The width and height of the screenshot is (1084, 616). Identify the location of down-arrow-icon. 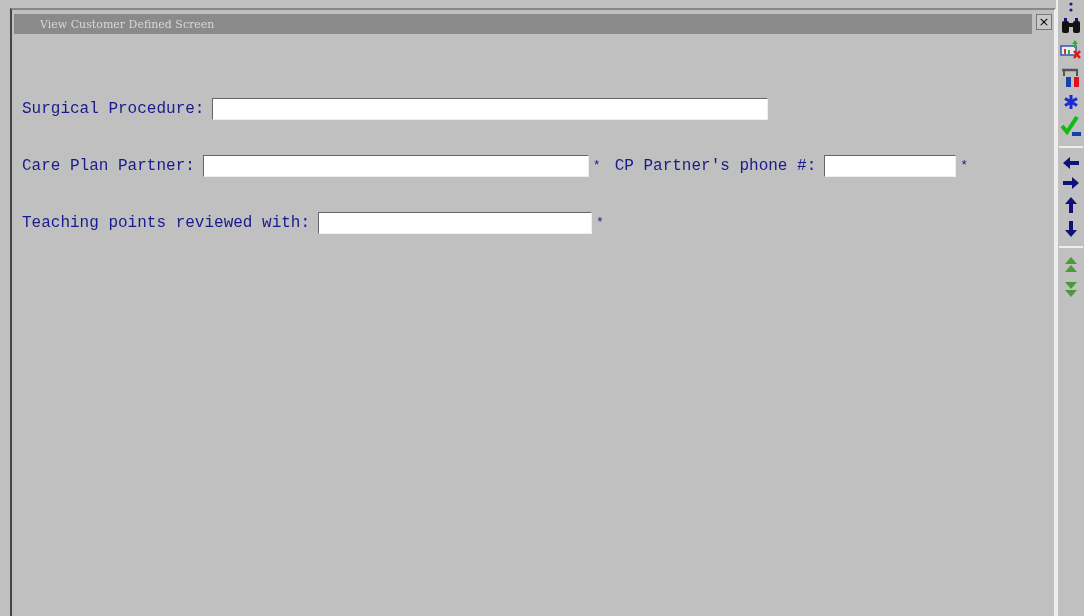
(1071, 229).